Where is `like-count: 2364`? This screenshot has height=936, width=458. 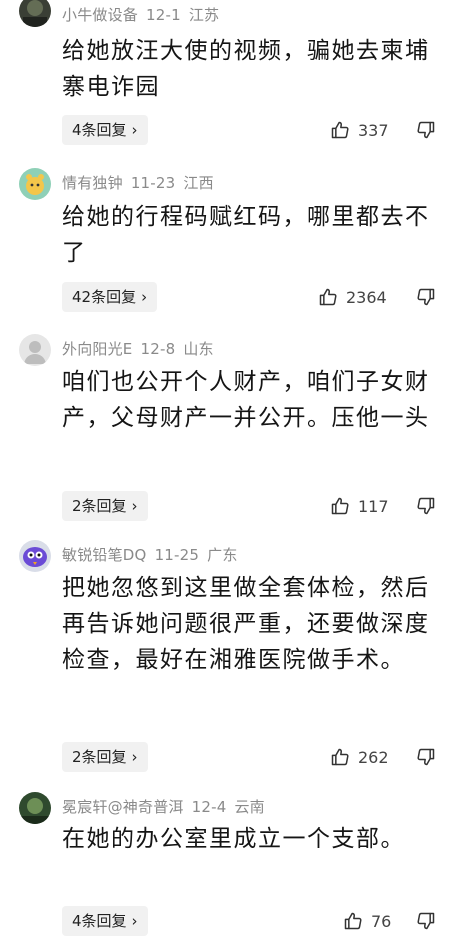 like-count: 2364 is located at coordinates (366, 297).